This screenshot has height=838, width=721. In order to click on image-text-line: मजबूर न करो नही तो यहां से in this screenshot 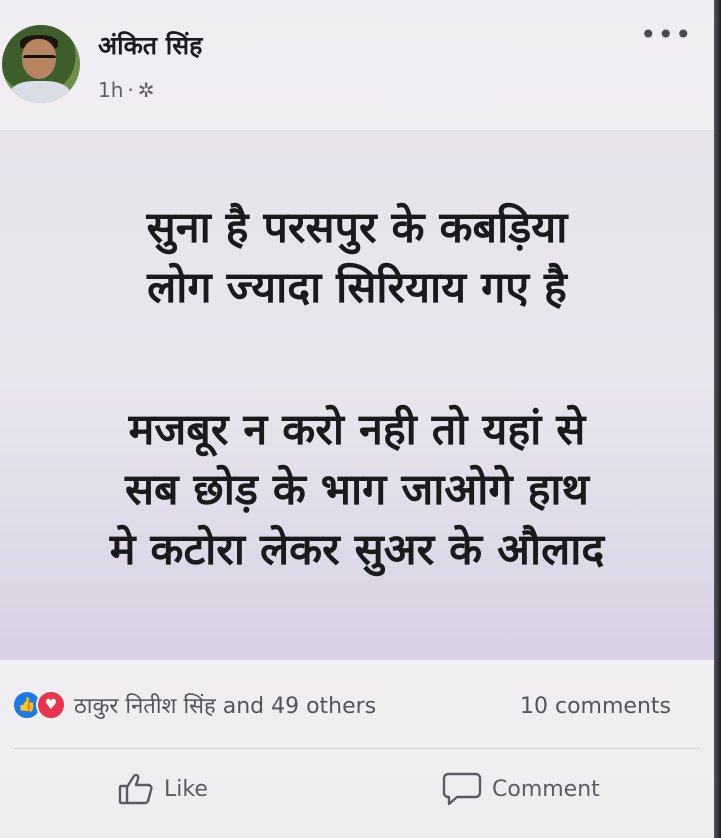, I will do `click(357, 430)`.